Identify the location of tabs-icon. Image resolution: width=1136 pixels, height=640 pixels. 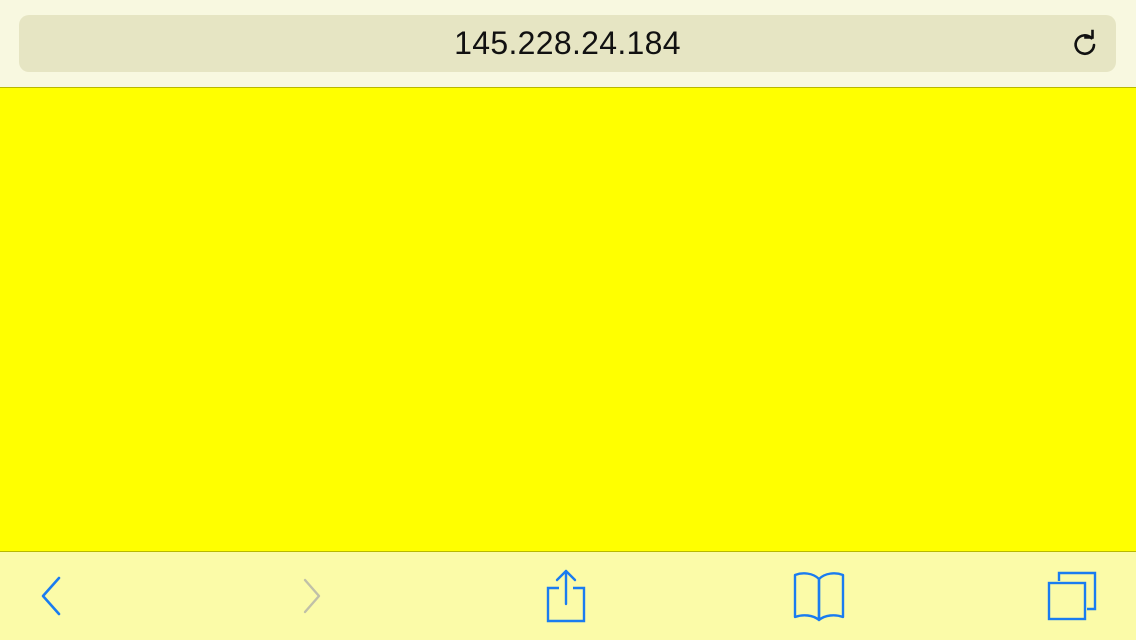
(1072, 596).